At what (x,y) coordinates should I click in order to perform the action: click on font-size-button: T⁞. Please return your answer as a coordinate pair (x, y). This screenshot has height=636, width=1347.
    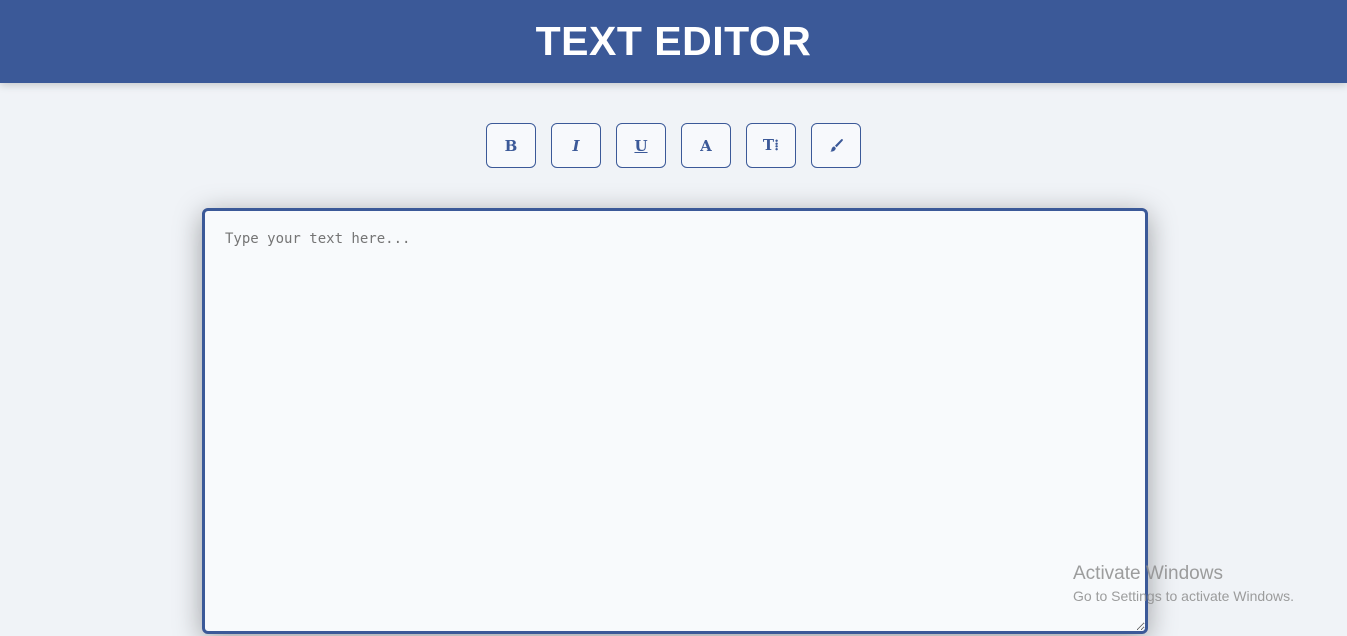
    Looking at the image, I should click on (771, 145).